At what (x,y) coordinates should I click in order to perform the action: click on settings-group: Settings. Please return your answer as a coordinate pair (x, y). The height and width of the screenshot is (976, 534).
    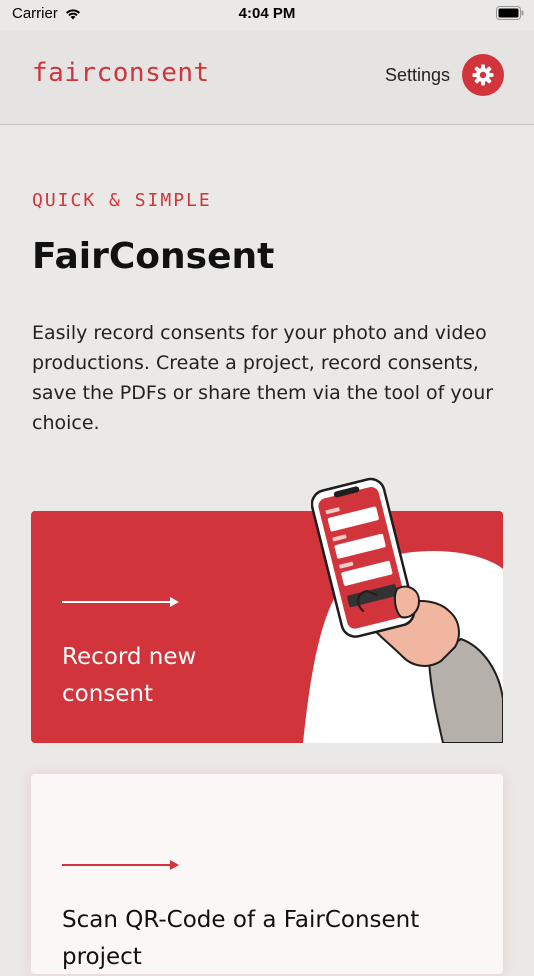
    Looking at the image, I should click on (444, 75).